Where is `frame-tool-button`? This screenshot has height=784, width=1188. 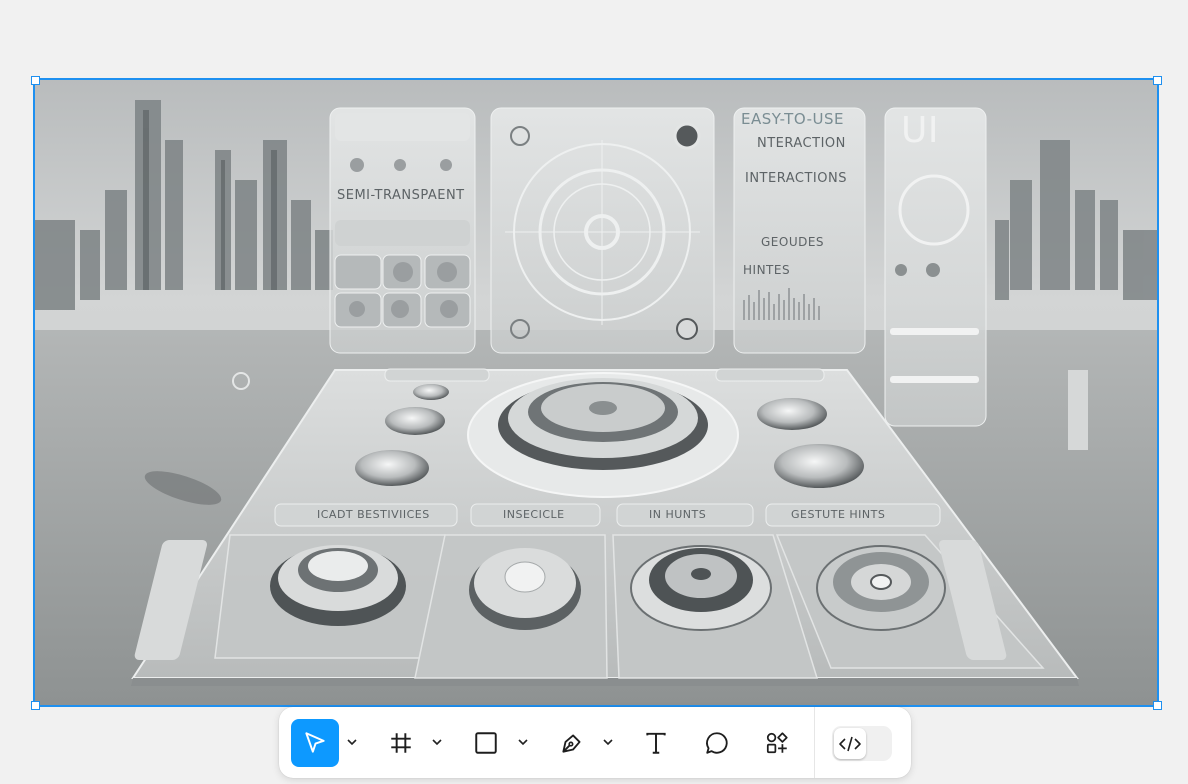
frame-tool-button is located at coordinates (401, 743).